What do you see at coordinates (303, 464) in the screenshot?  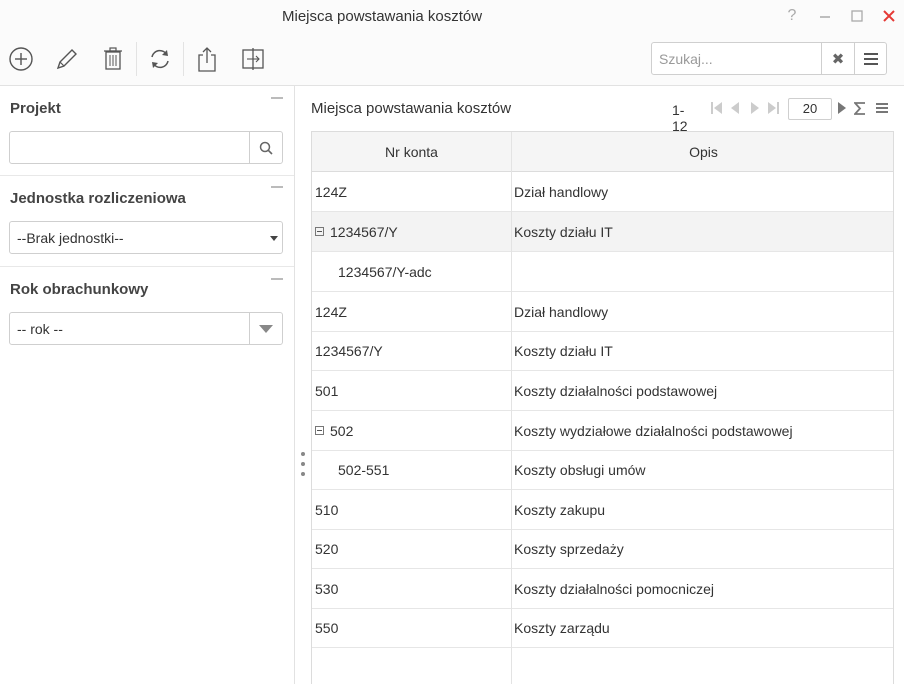 I see `splitter-handle-icon` at bounding box center [303, 464].